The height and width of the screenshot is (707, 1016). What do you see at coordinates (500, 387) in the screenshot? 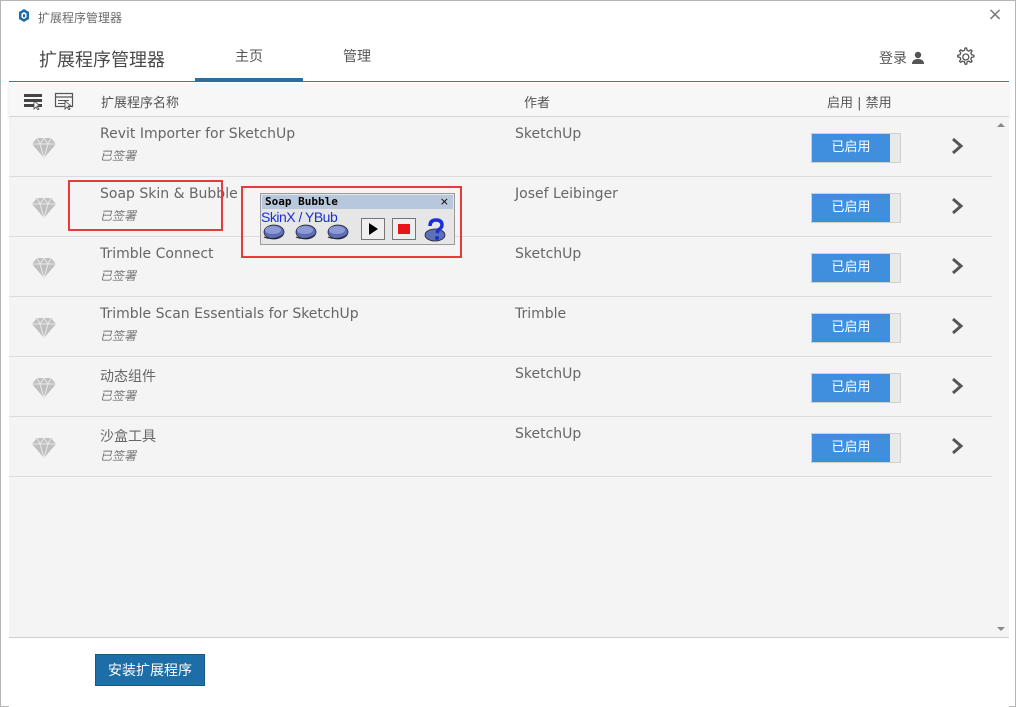
I see `list-item: 动态组件 已签署 SketchUp 已启用` at bounding box center [500, 387].